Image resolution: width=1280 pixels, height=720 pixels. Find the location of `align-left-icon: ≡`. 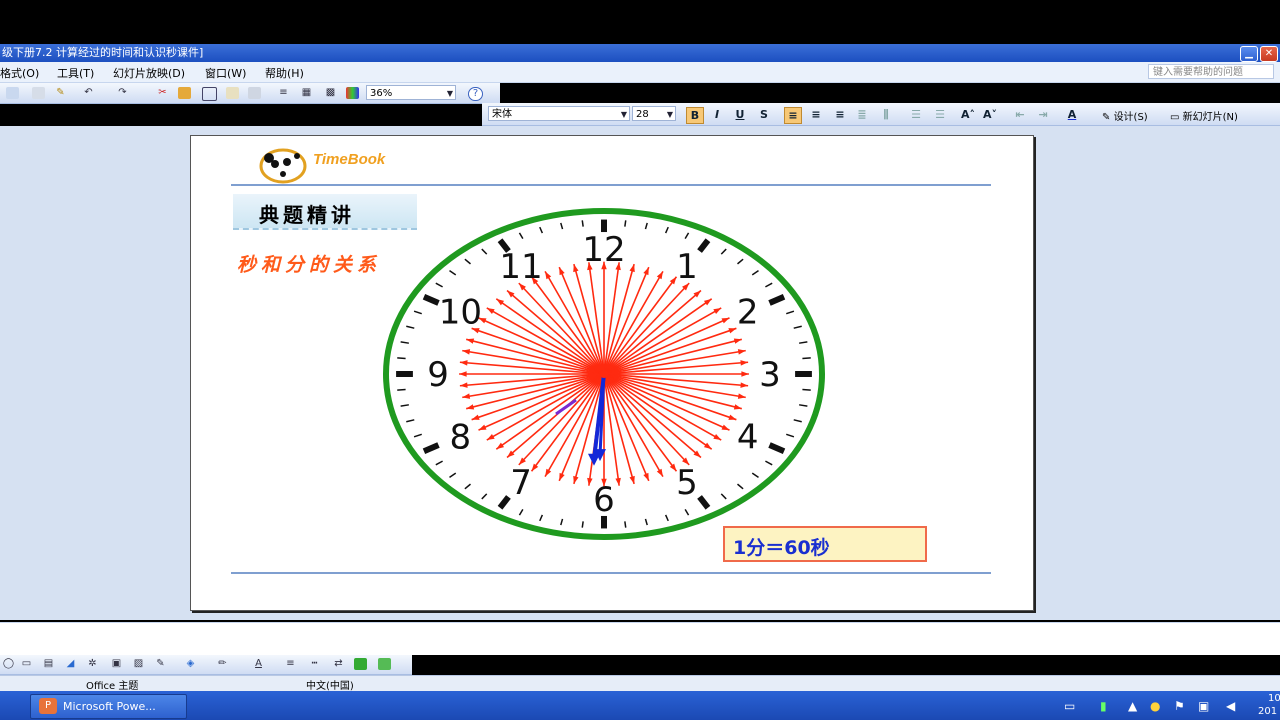

align-left-icon: ≡ is located at coordinates (793, 115).